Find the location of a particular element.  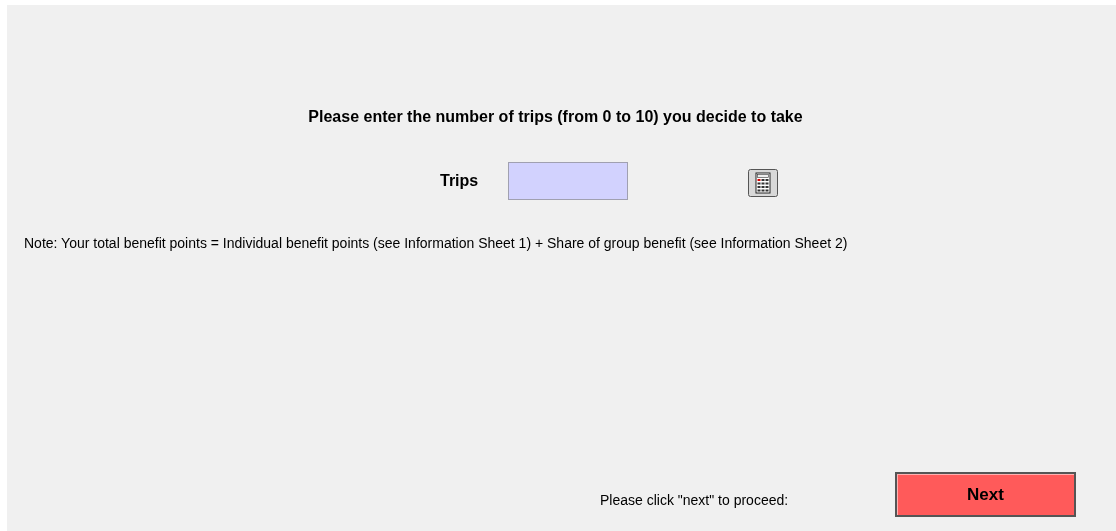

trips-input is located at coordinates (568, 181).